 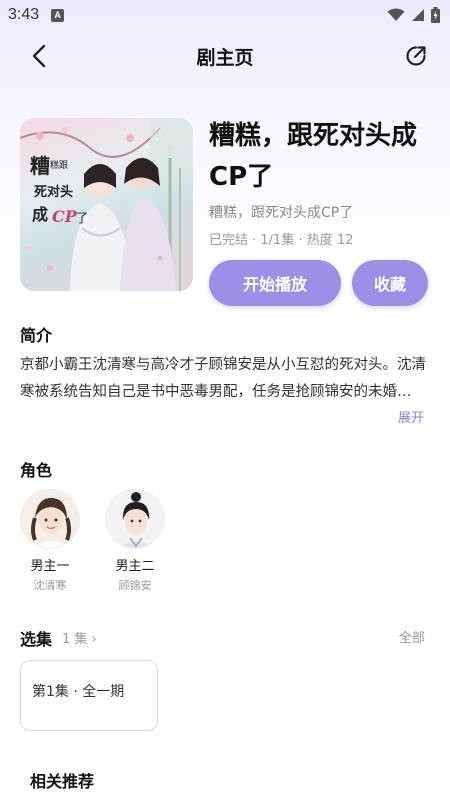 What do you see at coordinates (281, 213) in the screenshot?
I see `drama-subtitle: 糟糕，跟死对头成CP了` at bounding box center [281, 213].